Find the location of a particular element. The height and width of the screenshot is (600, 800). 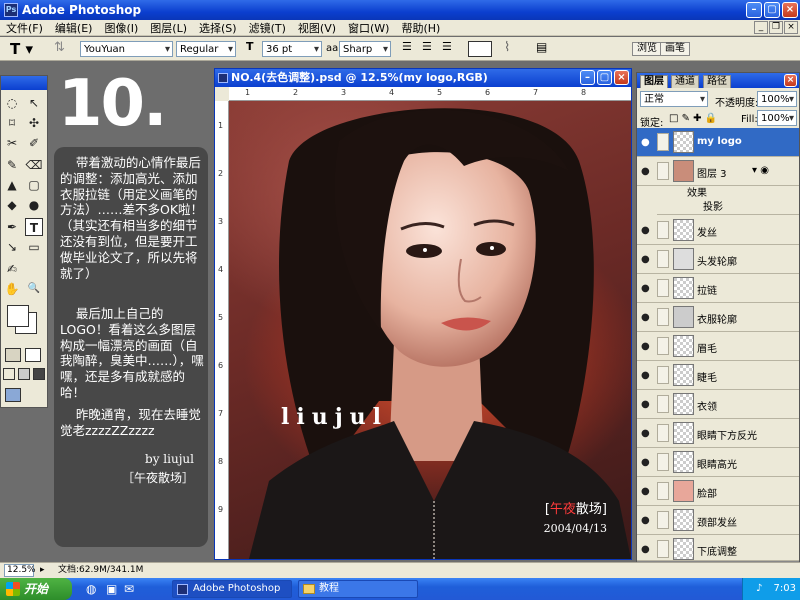

effect-drop-shadow: 投影 is located at coordinates (728, 208).